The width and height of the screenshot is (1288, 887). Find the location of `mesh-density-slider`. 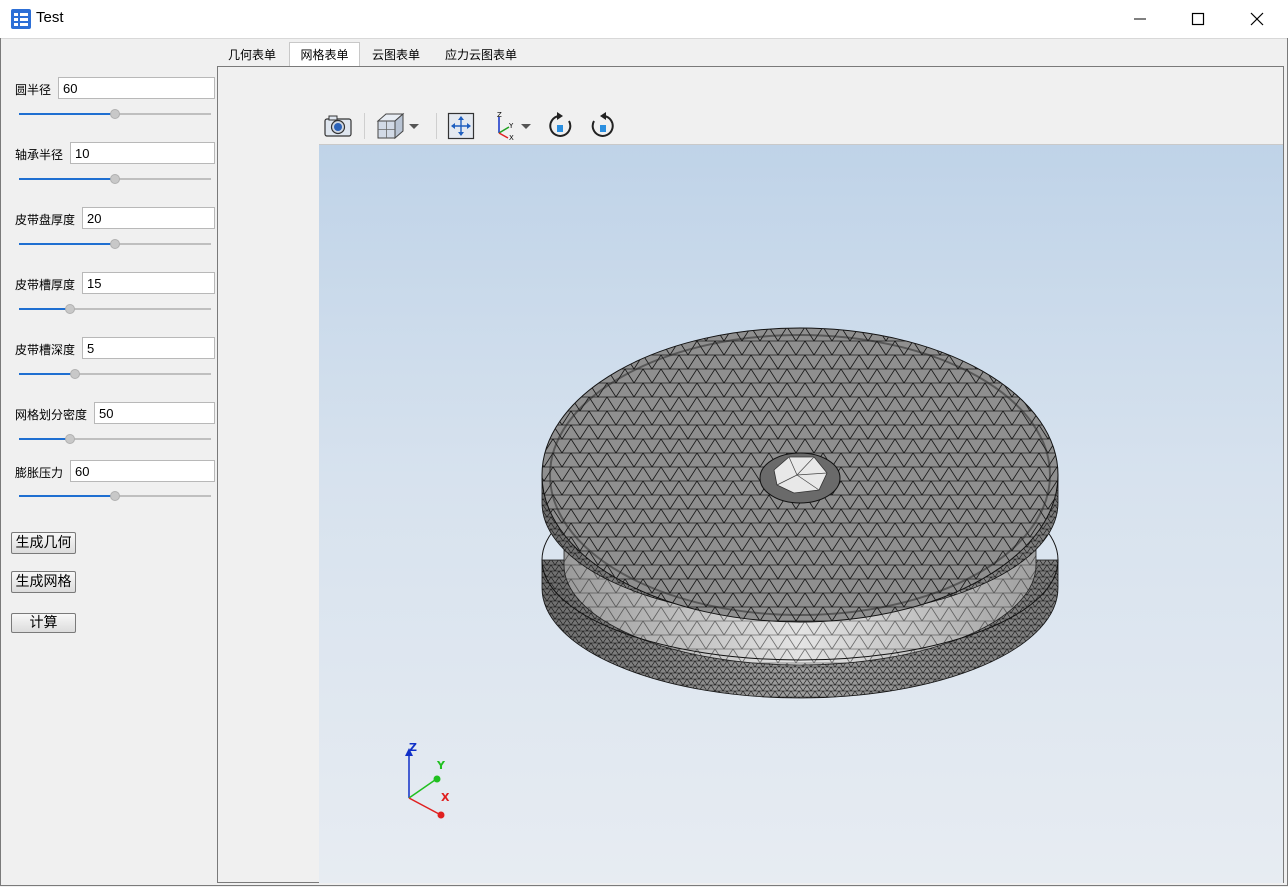

mesh-density-slider is located at coordinates (115, 439).